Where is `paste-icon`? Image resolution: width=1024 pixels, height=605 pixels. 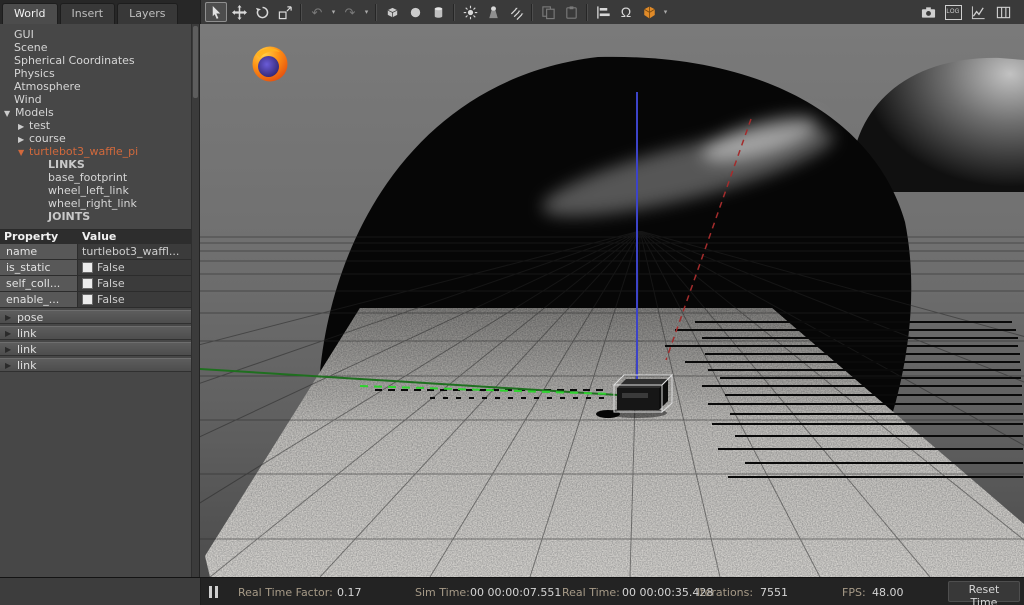 paste-icon is located at coordinates (571, 12).